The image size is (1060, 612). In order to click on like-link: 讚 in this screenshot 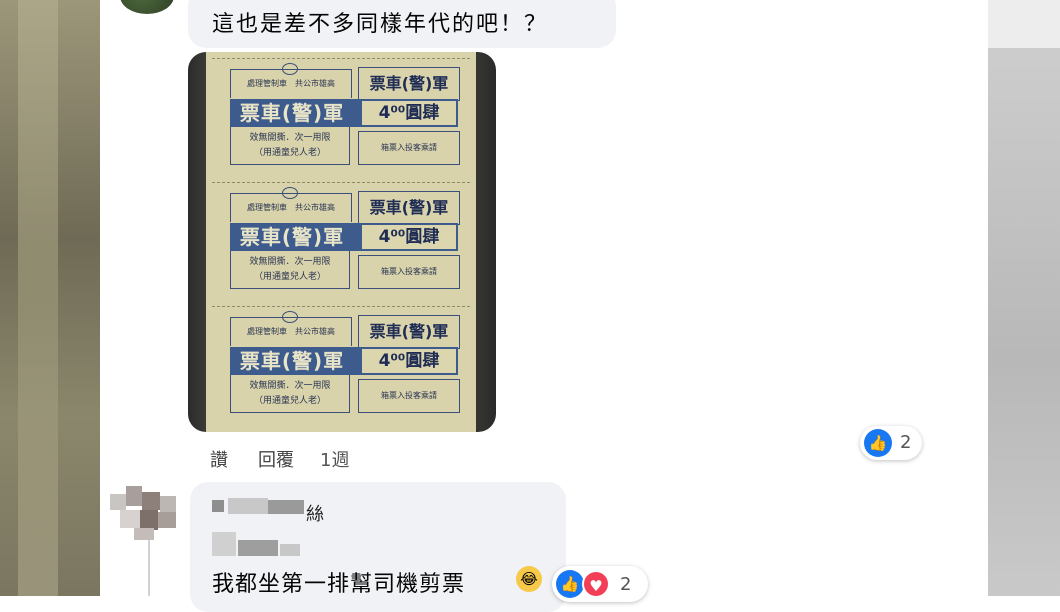, I will do `click(219, 459)`.